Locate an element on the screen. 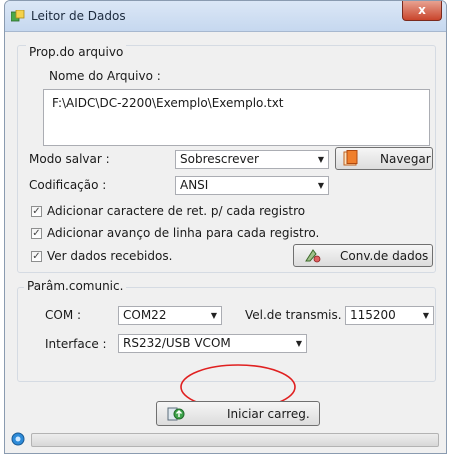  show-received-checkbox: ✓ is located at coordinates (36, 256).